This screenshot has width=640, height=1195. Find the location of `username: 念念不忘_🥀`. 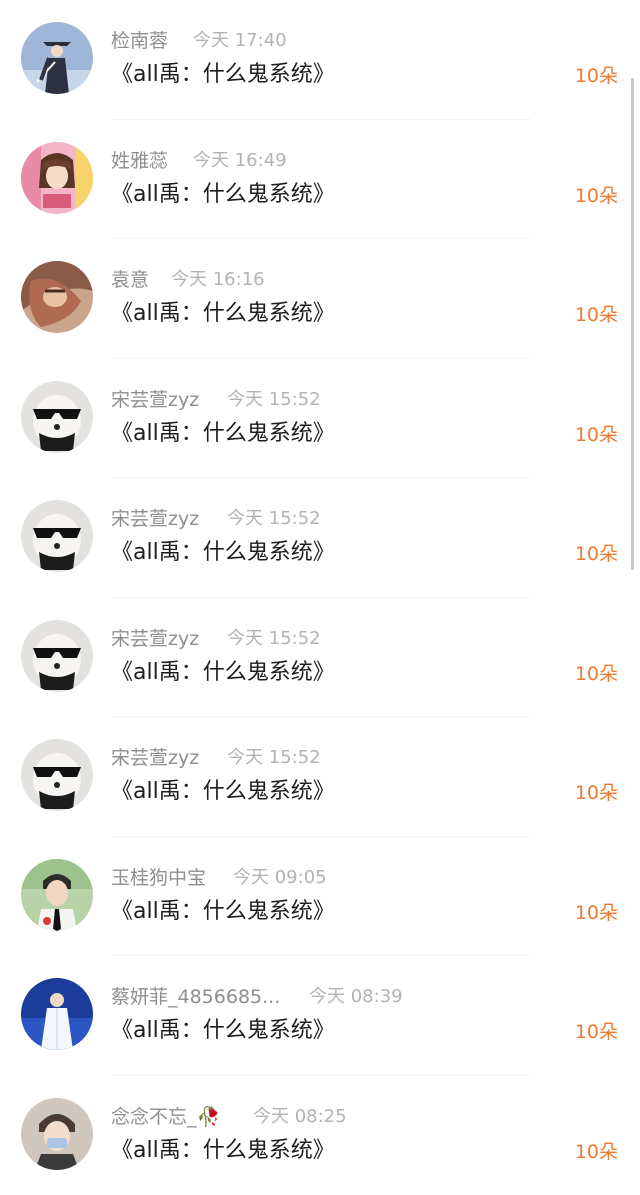

username: 念念不忘_🥀 is located at coordinates (165, 1117).